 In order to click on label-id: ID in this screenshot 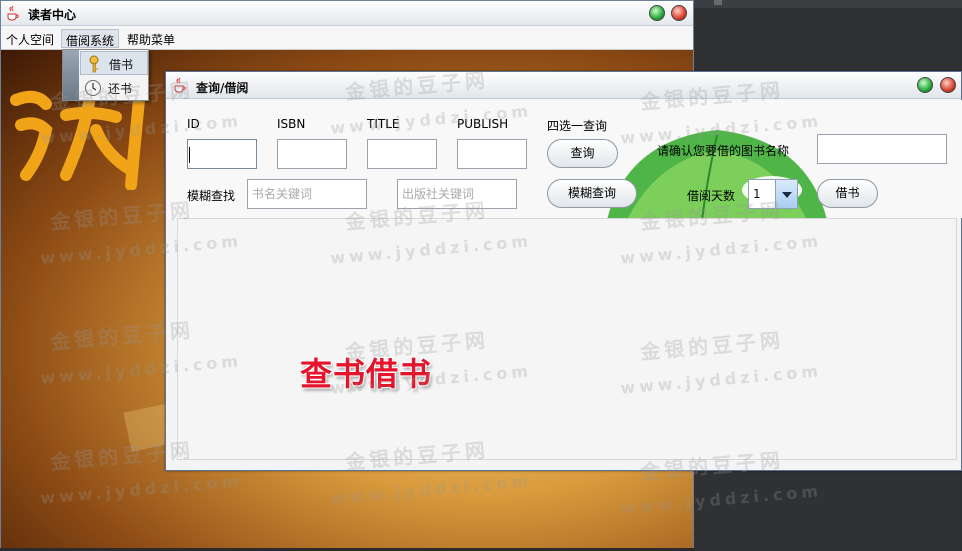, I will do `click(193, 124)`.